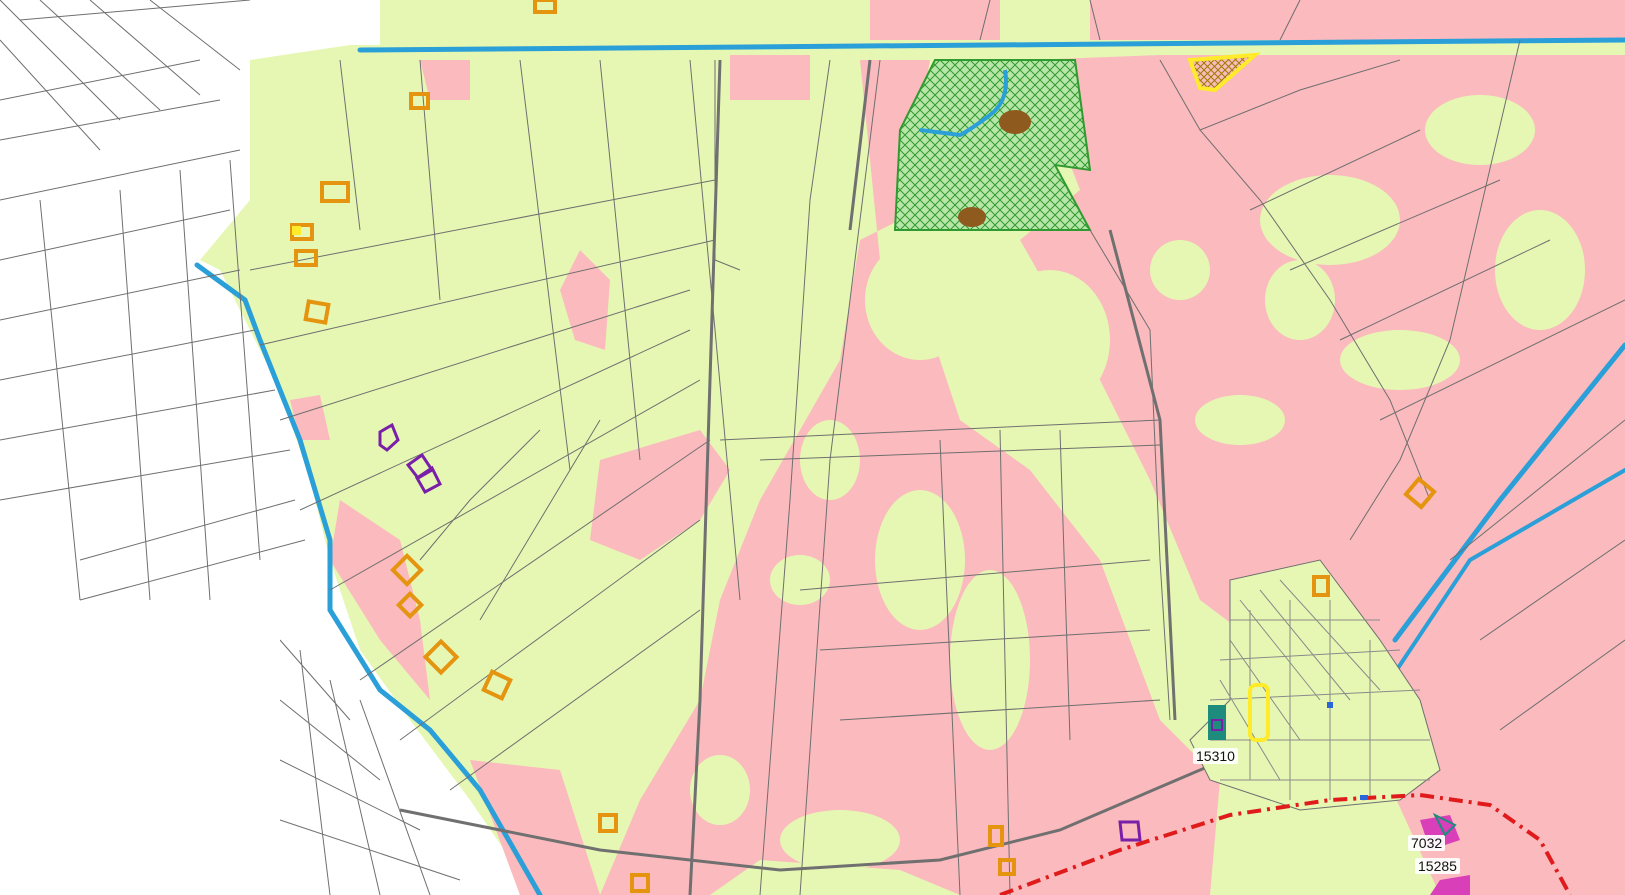  Describe the element at coordinates (140, 751) in the screenshot. I see `blank-area` at that location.